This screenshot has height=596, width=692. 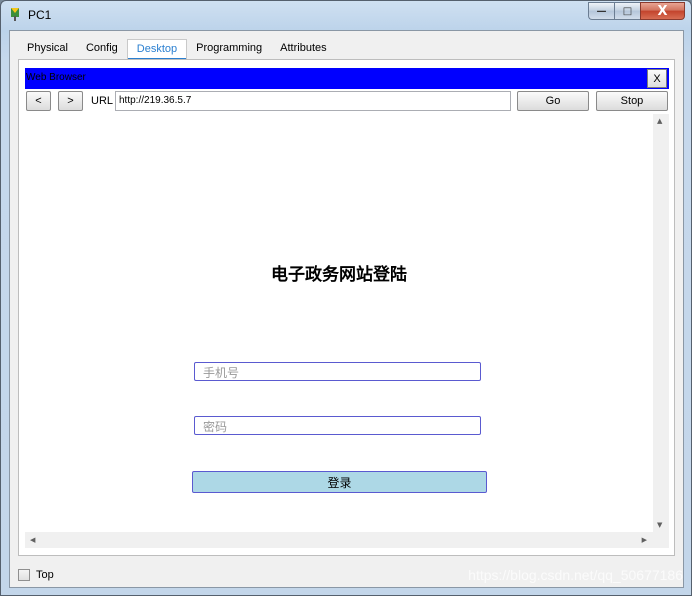 What do you see at coordinates (337, 371) in the screenshot?
I see `phone-input: 手机号` at bounding box center [337, 371].